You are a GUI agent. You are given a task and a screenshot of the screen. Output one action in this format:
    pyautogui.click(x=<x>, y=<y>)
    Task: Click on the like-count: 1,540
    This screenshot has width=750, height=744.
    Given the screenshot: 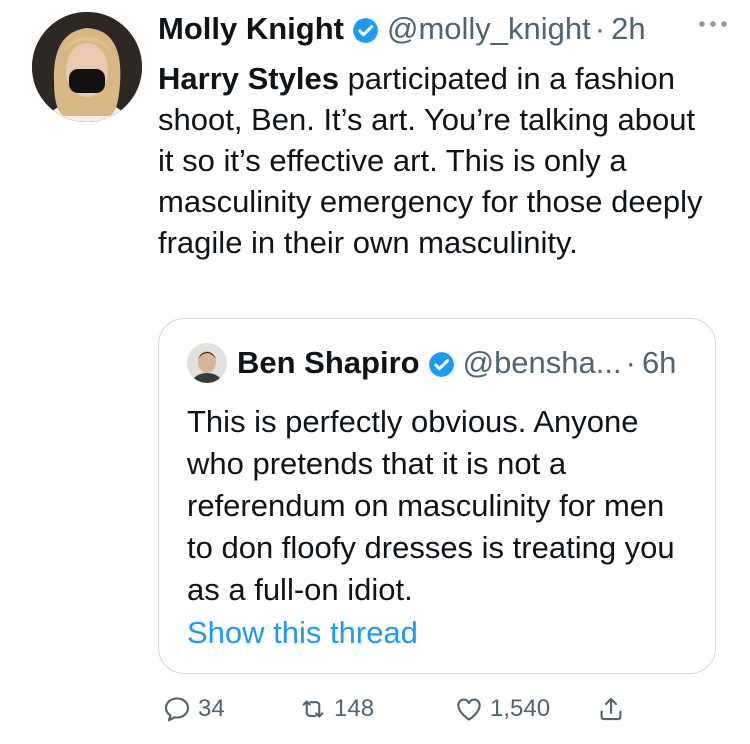 What is the action you would take?
    pyautogui.click(x=520, y=708)
    